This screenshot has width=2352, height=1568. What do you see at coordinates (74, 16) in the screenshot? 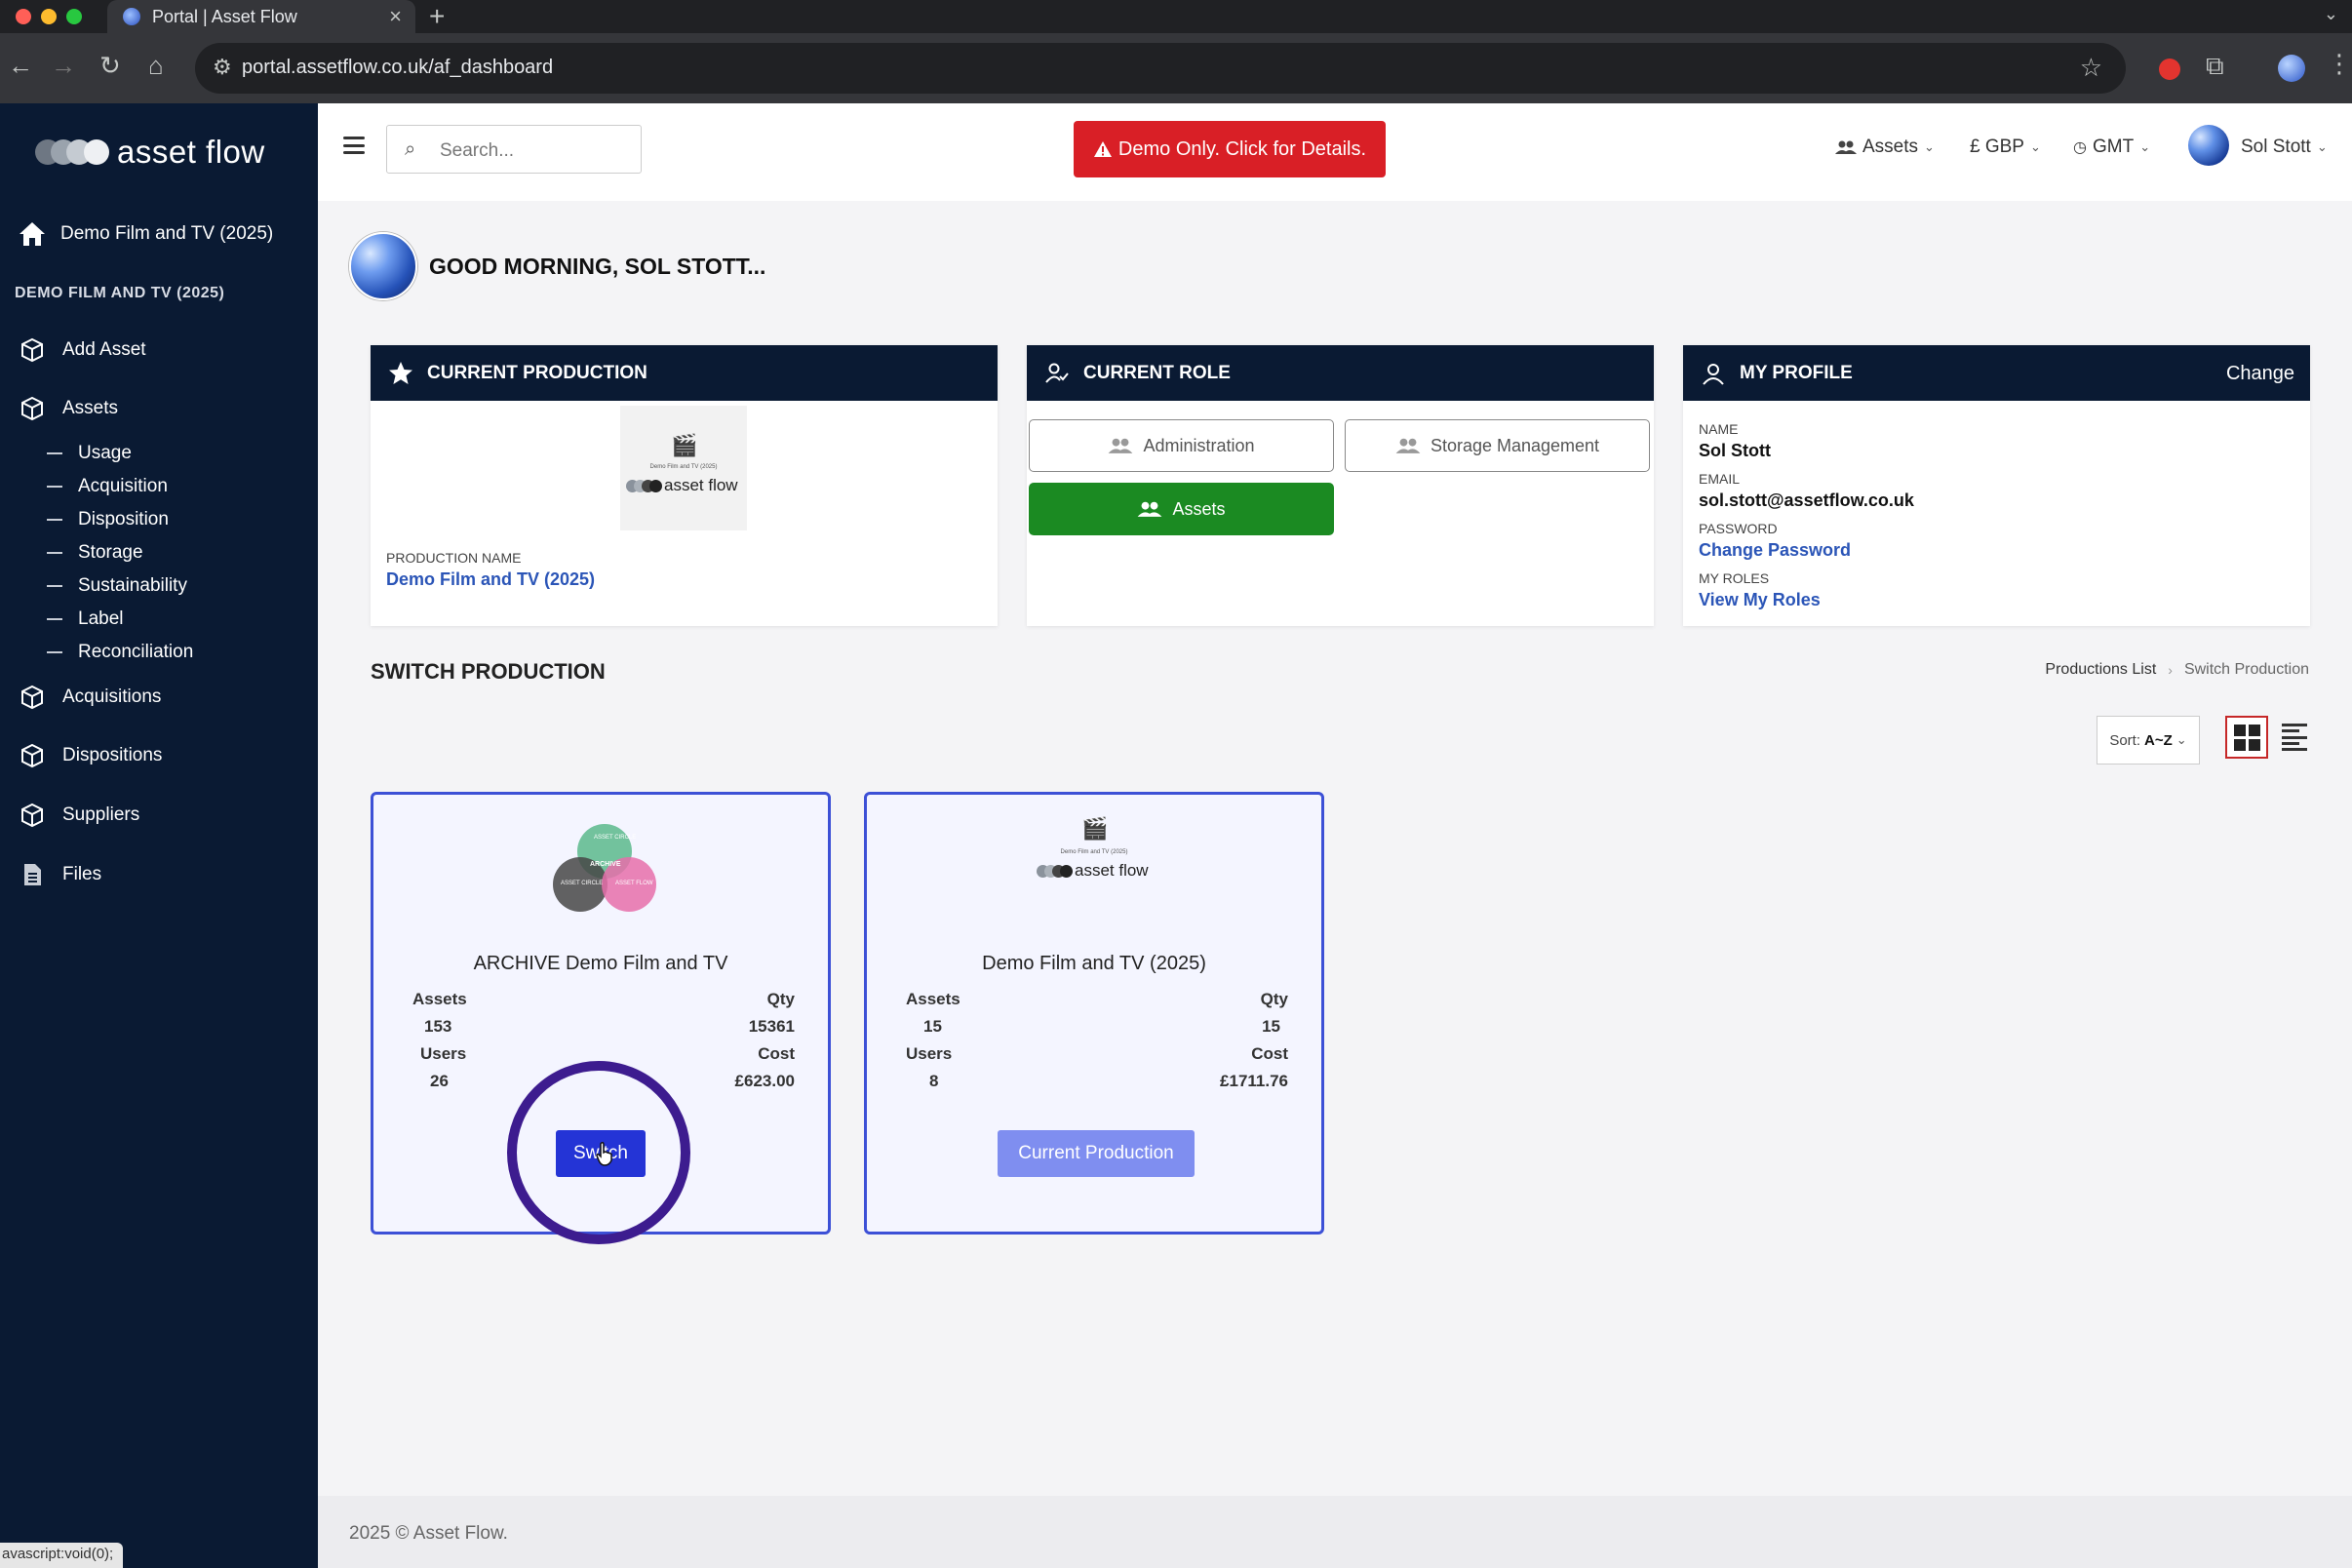
I see `maximize-window-button` at bounding box center [74, 16].